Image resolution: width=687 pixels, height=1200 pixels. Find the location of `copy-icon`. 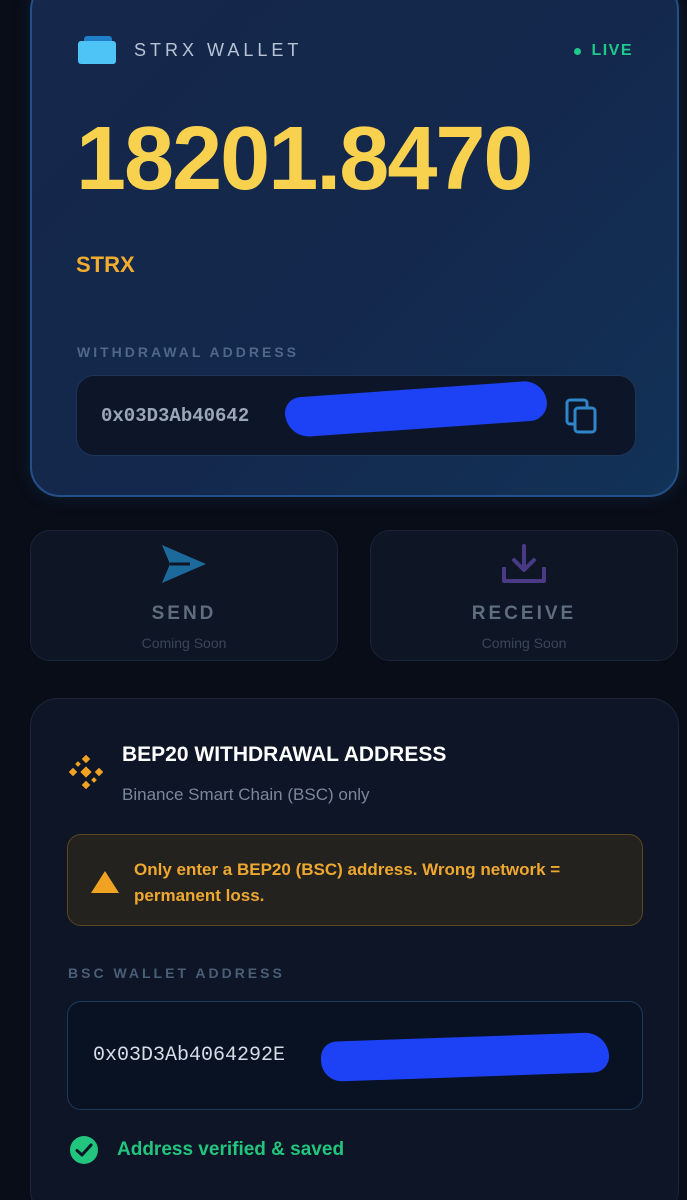

copy-icon is located at coordinates (582, 417).